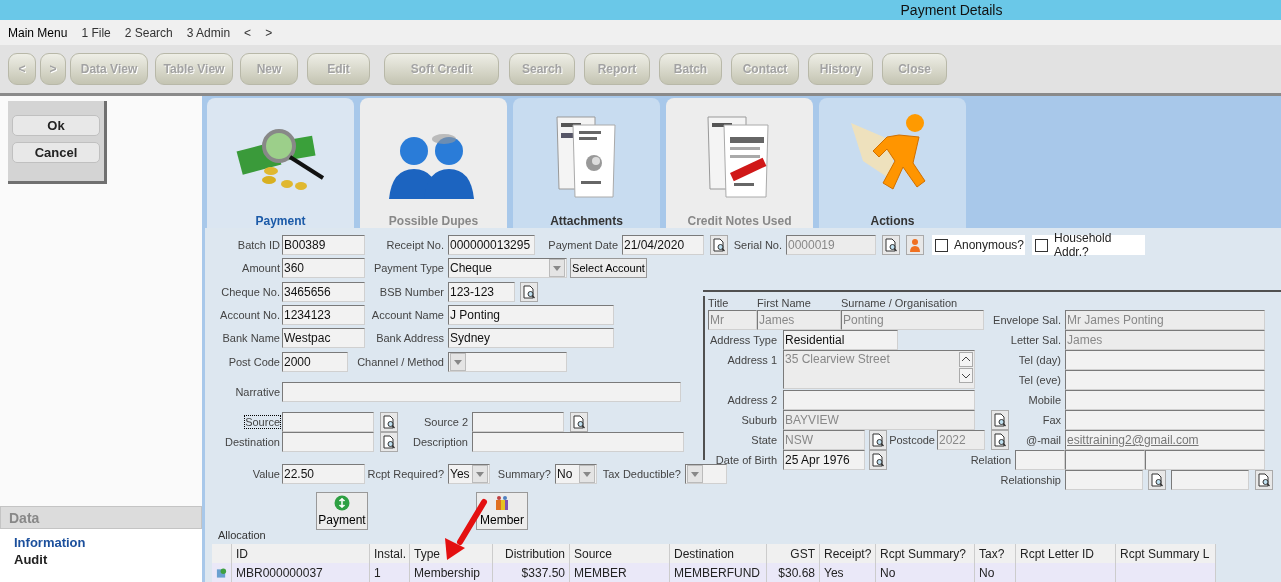 The width and height of the screenshot is (1281, 582). I want to click on menu-item: <, so click(248, 32).